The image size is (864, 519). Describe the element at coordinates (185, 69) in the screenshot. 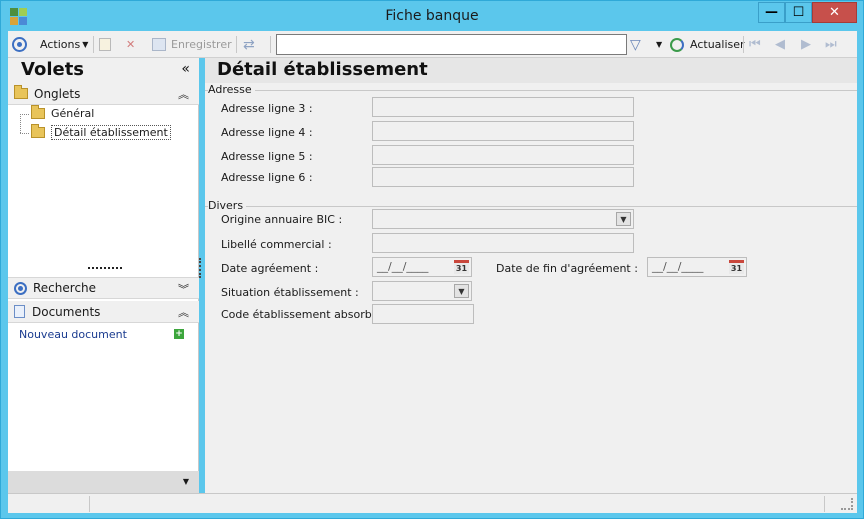

I see `collapse-panel-icon: «` at that location.